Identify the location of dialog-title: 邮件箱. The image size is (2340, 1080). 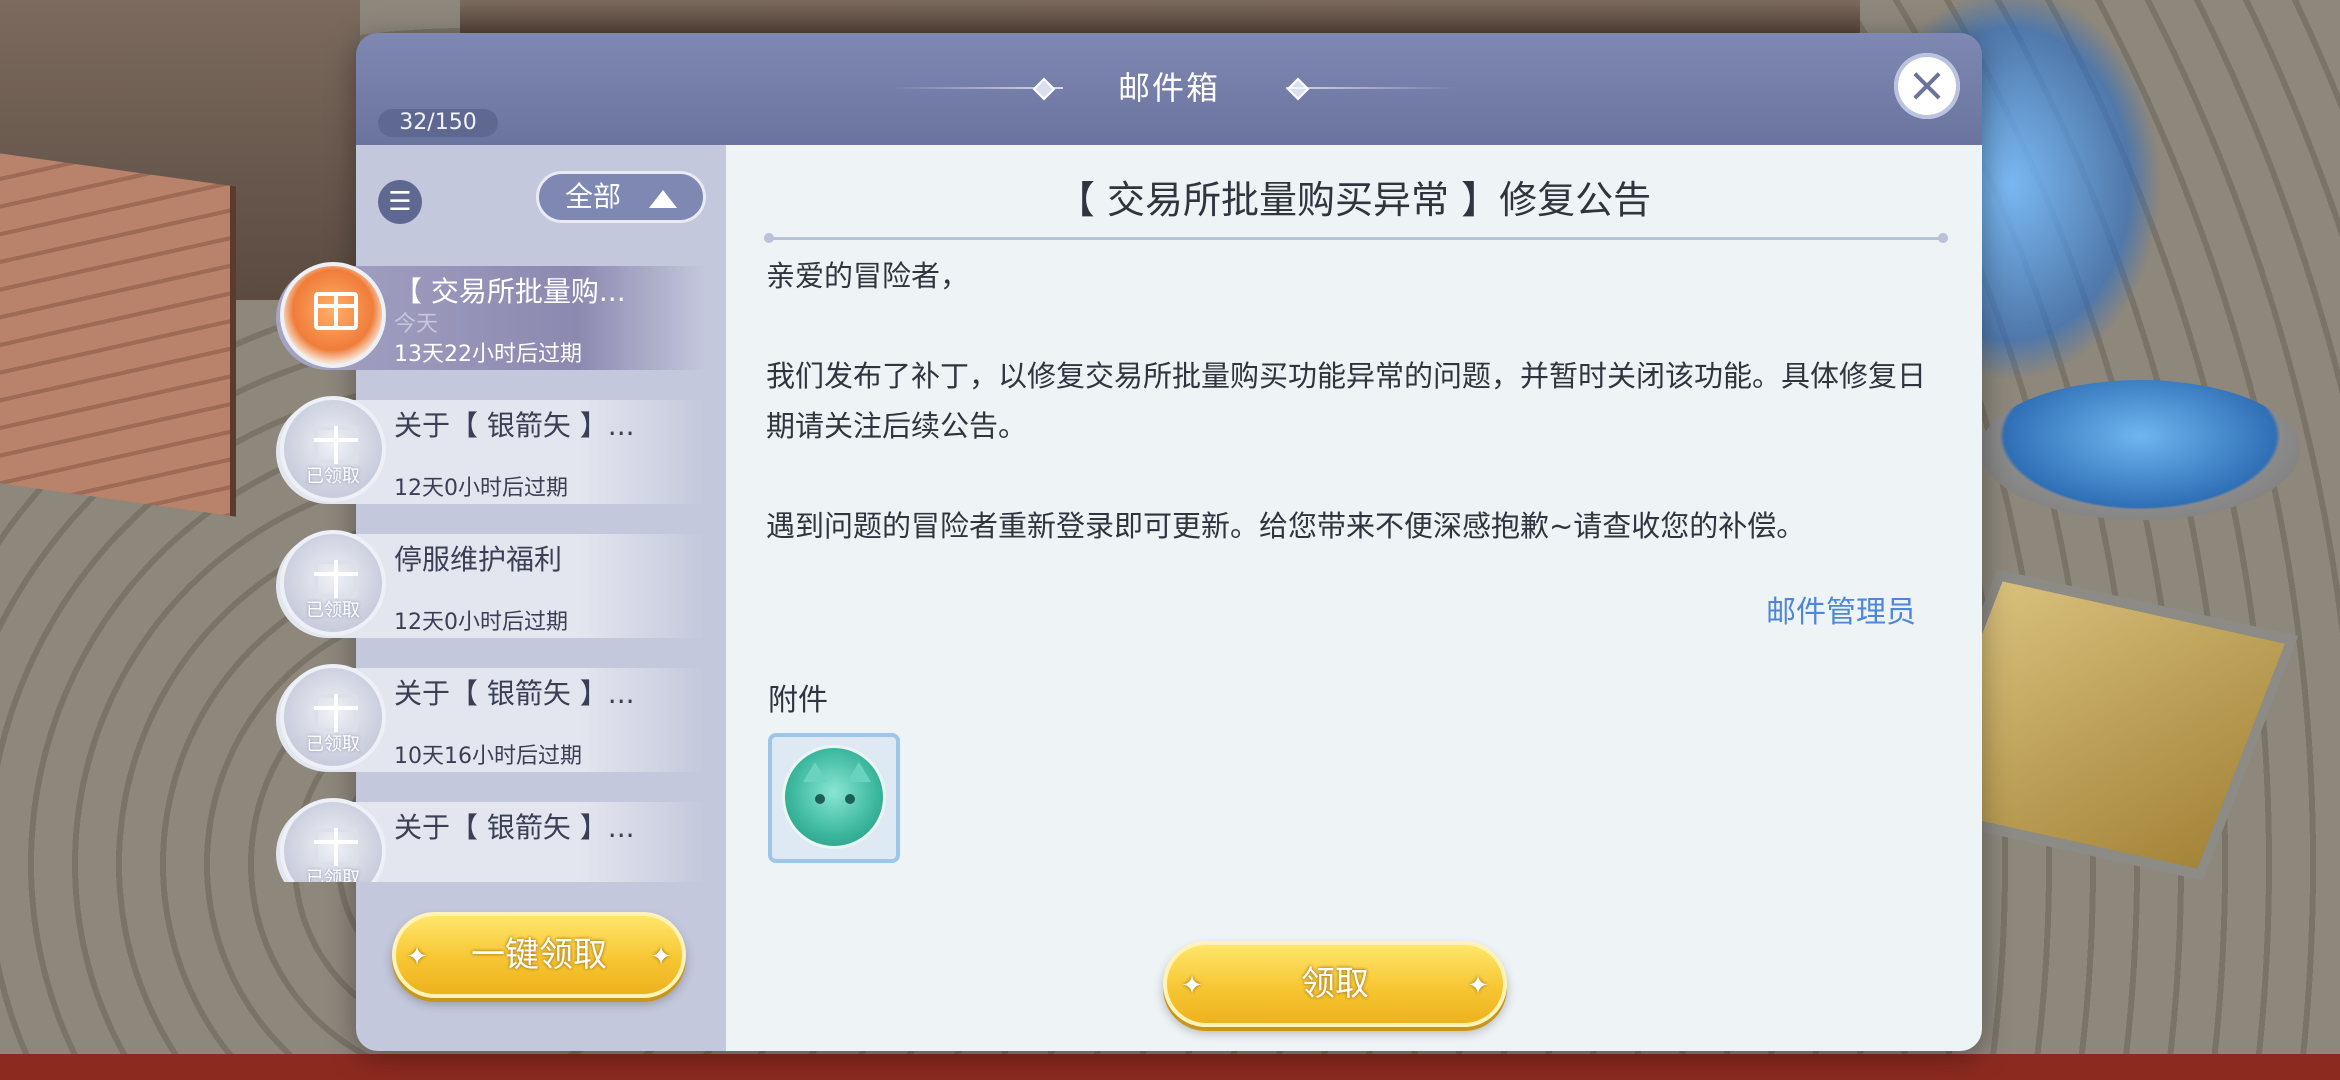
(1168, 88).